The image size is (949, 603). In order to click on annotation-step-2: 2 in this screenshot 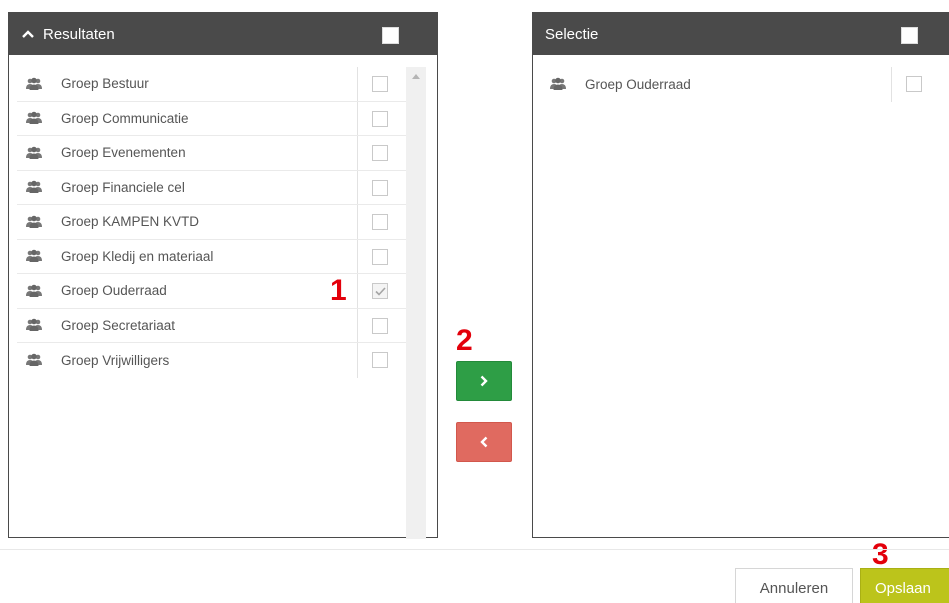, I will do `click(464, 340)`.